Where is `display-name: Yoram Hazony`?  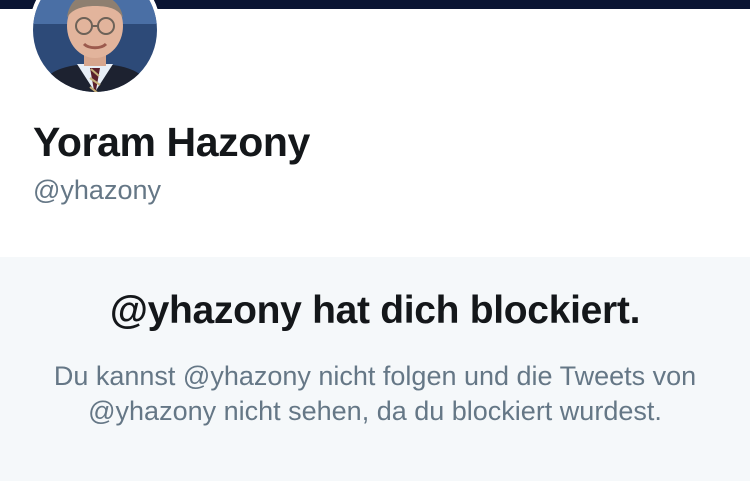
display-name: Yoram Hazony is located at coordinates (171, 142).